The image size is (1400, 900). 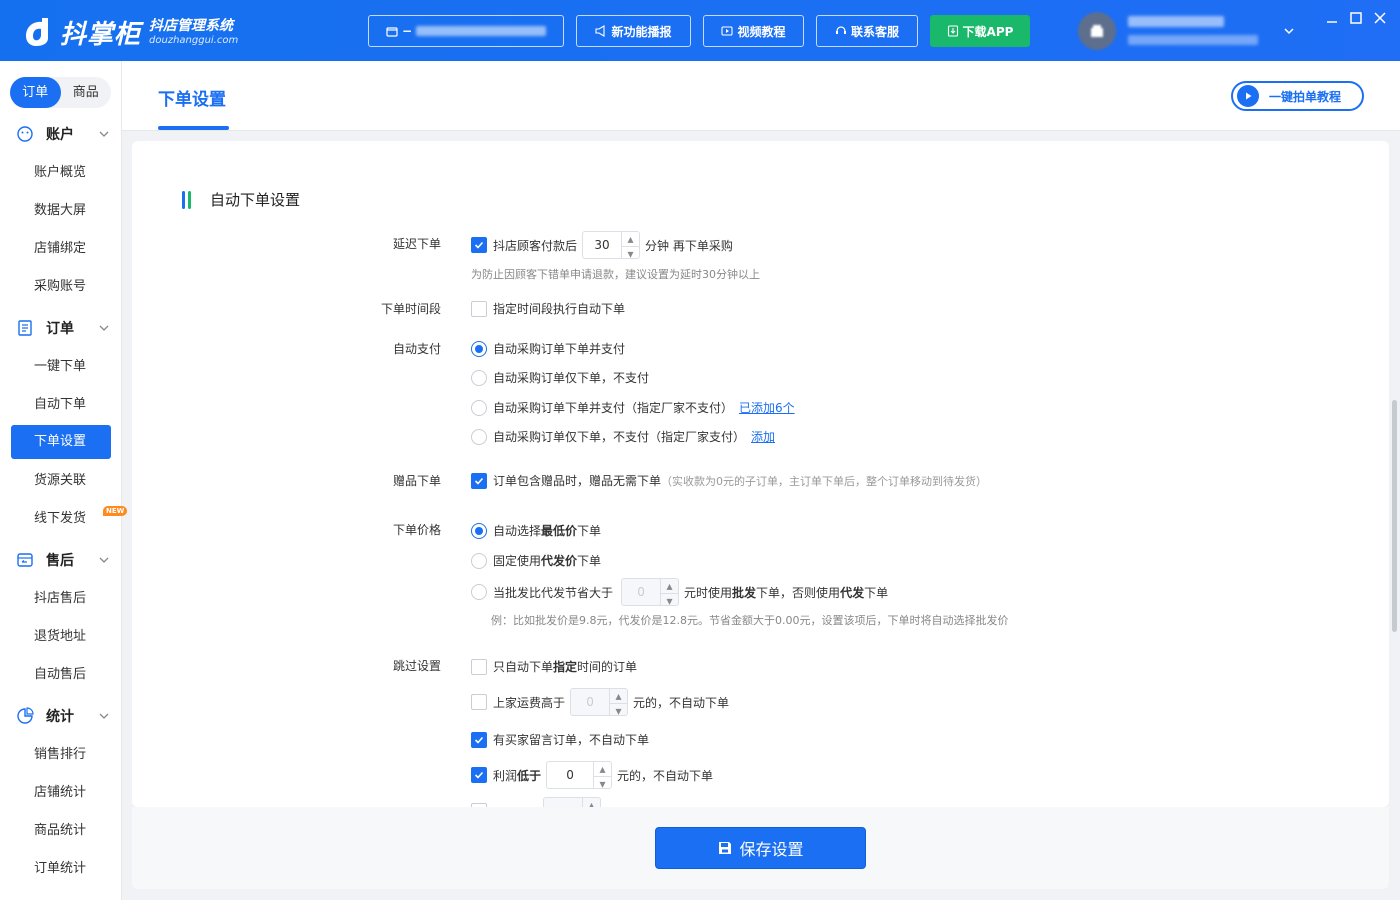 What do you see at coordinates (1297, 96) in the screenshot?
I see `one-click-tutorial-button: 一键拍单教程` at bounding box center [1297, 96].